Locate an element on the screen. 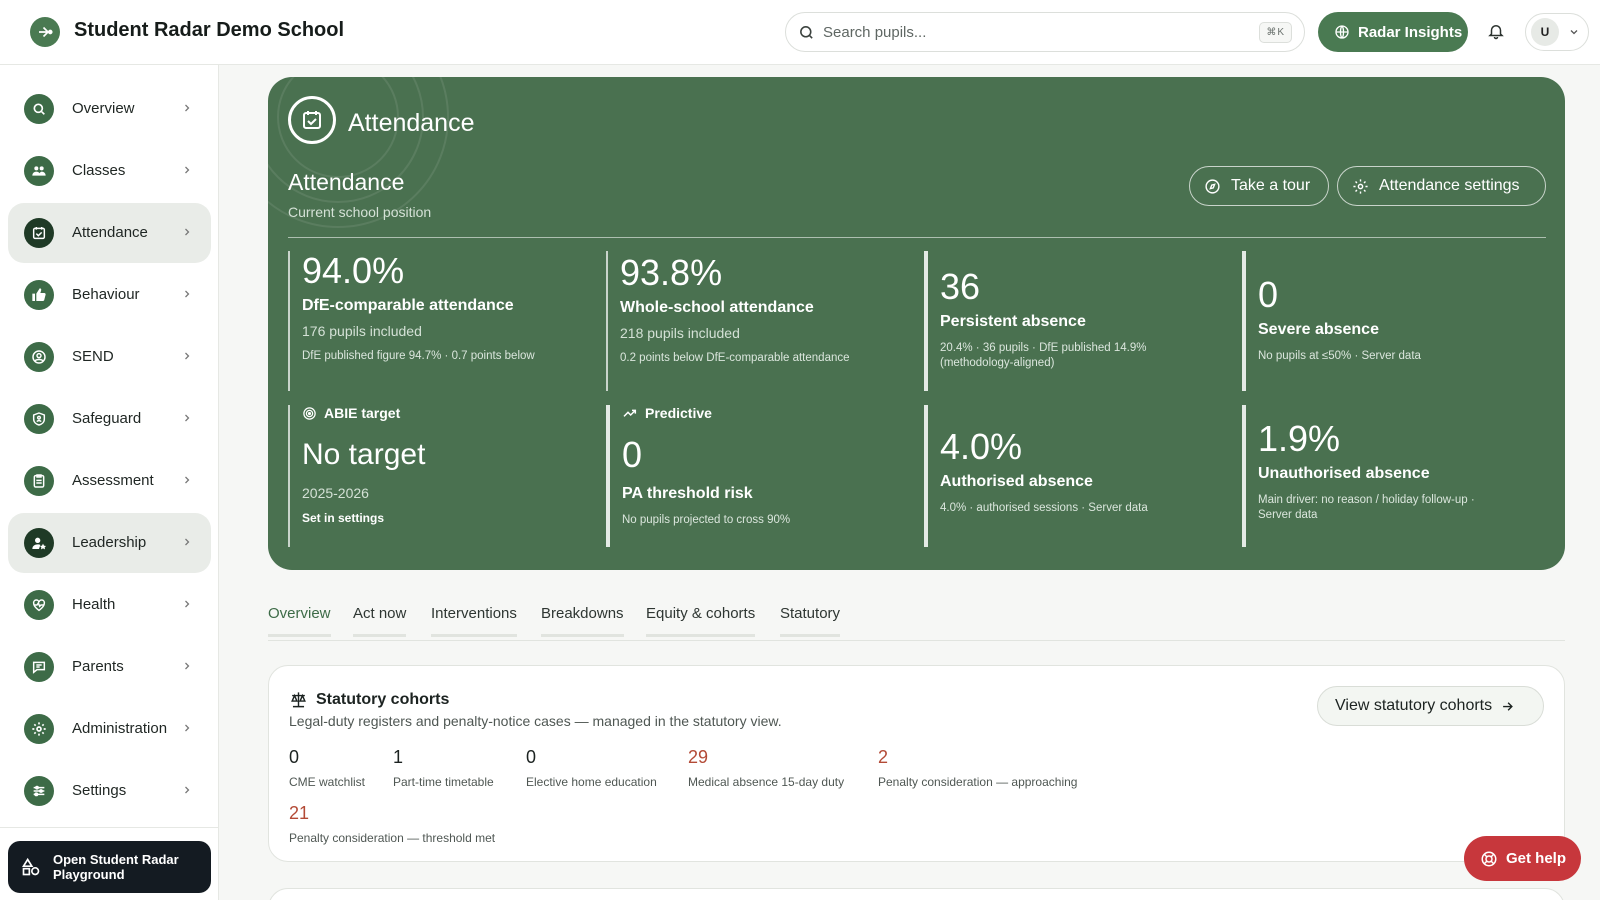 The height and width of the screenshot is (900, 1600). user-star-icon is located at coordinates (39, 543).